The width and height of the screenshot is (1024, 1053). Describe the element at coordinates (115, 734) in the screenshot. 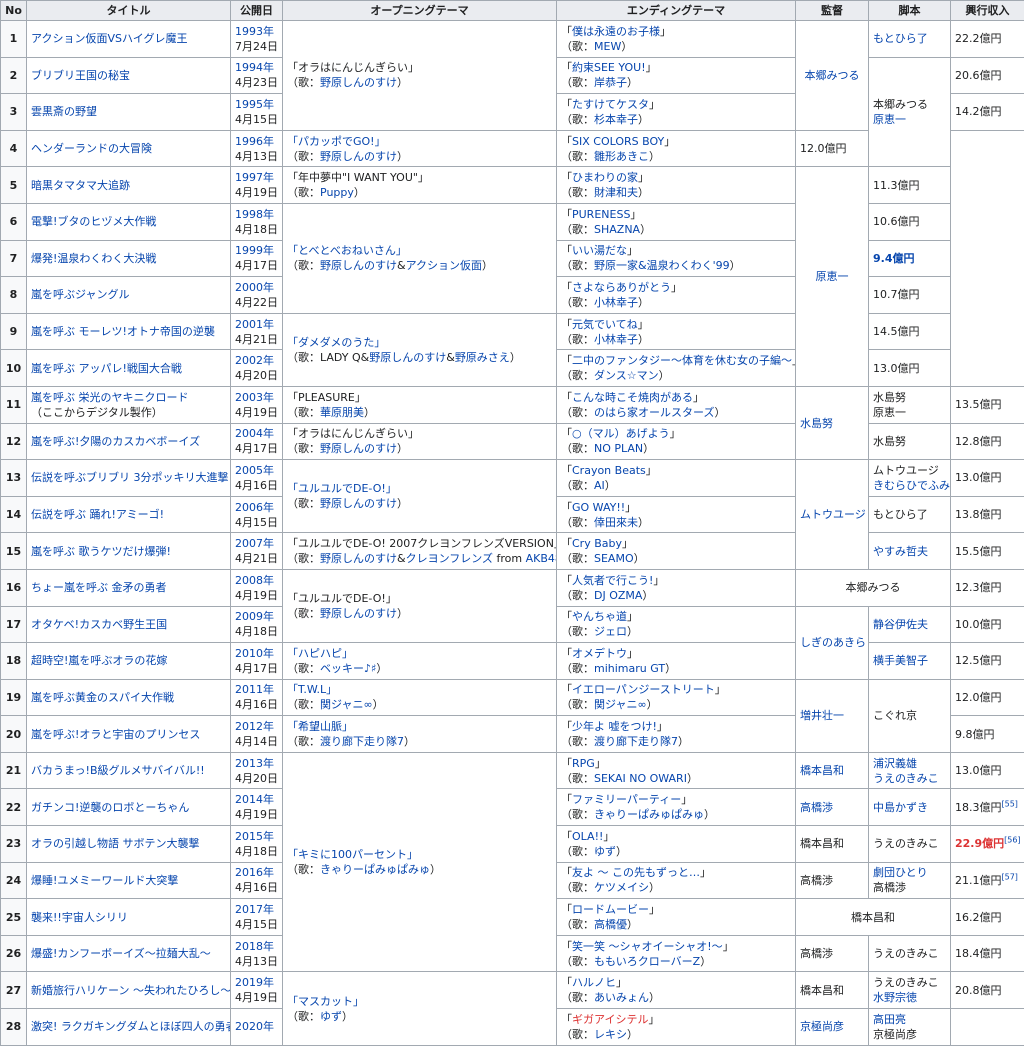

I see `link: 嵐を呼ぶ!オラと宇宙のプリンセス` at that location.